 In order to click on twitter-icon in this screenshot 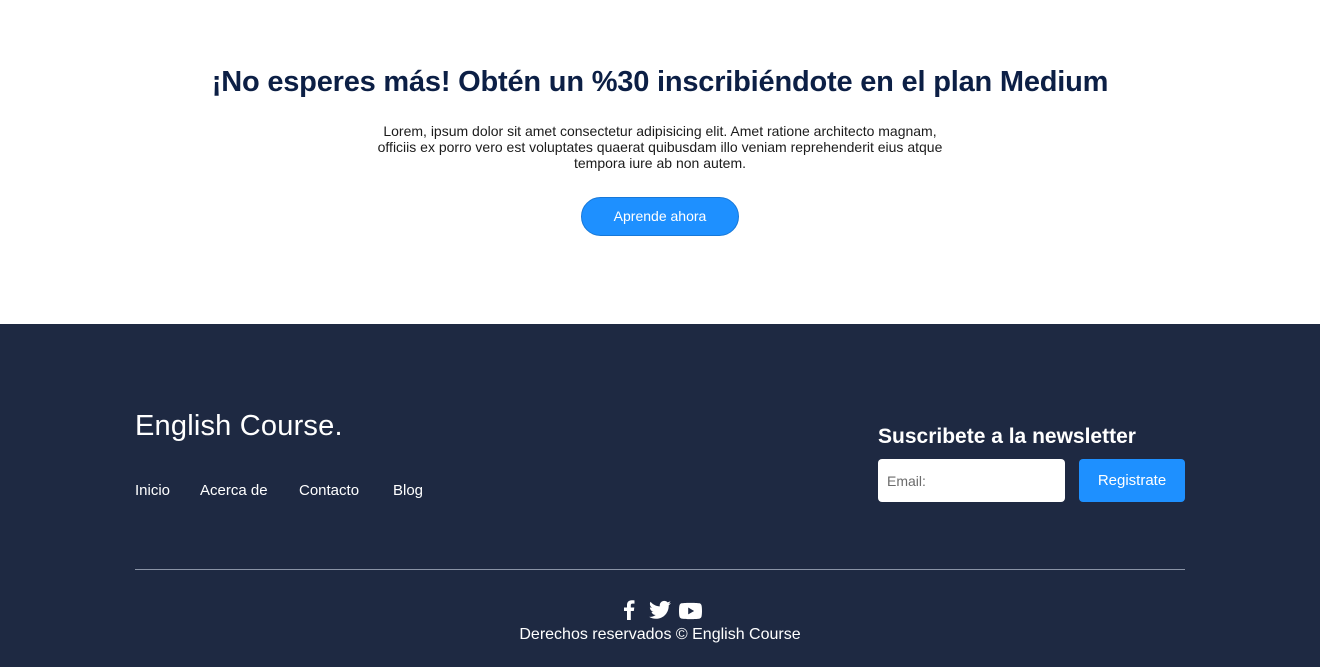, I will do `click(660, 610)`.